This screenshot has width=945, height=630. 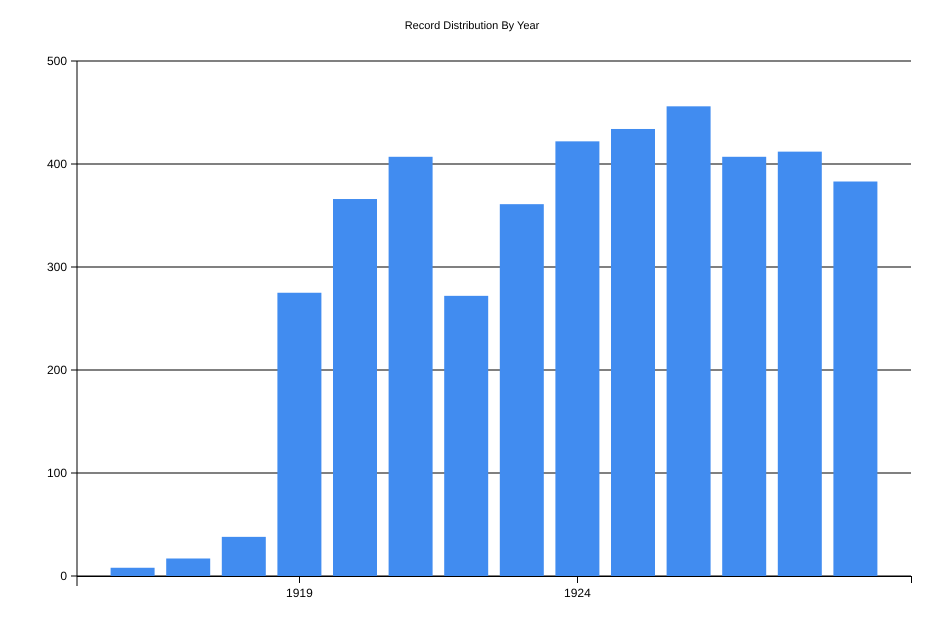 I want to click on y-tick-label: 100, so click(x=56, y=473).